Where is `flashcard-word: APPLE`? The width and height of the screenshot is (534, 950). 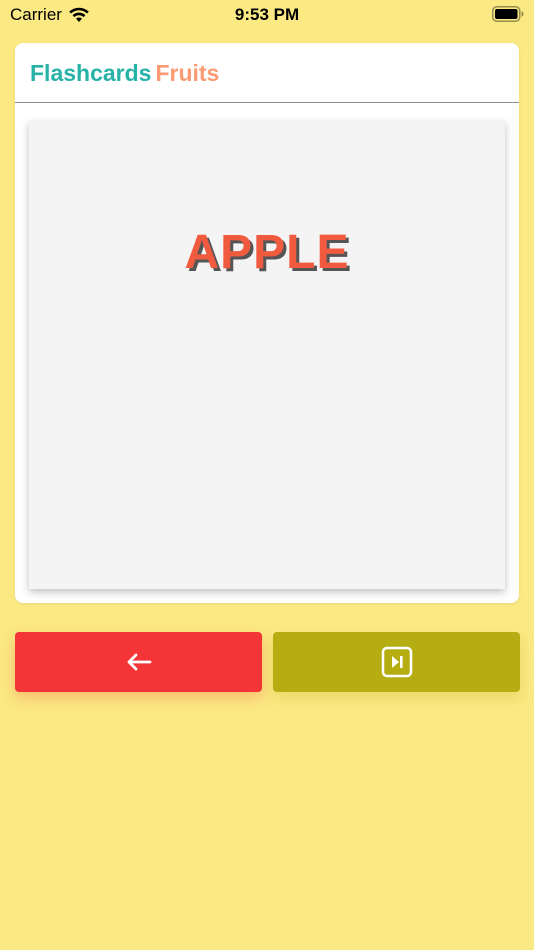 flashcard-word: APPLE is located at coordinates (267, 252).